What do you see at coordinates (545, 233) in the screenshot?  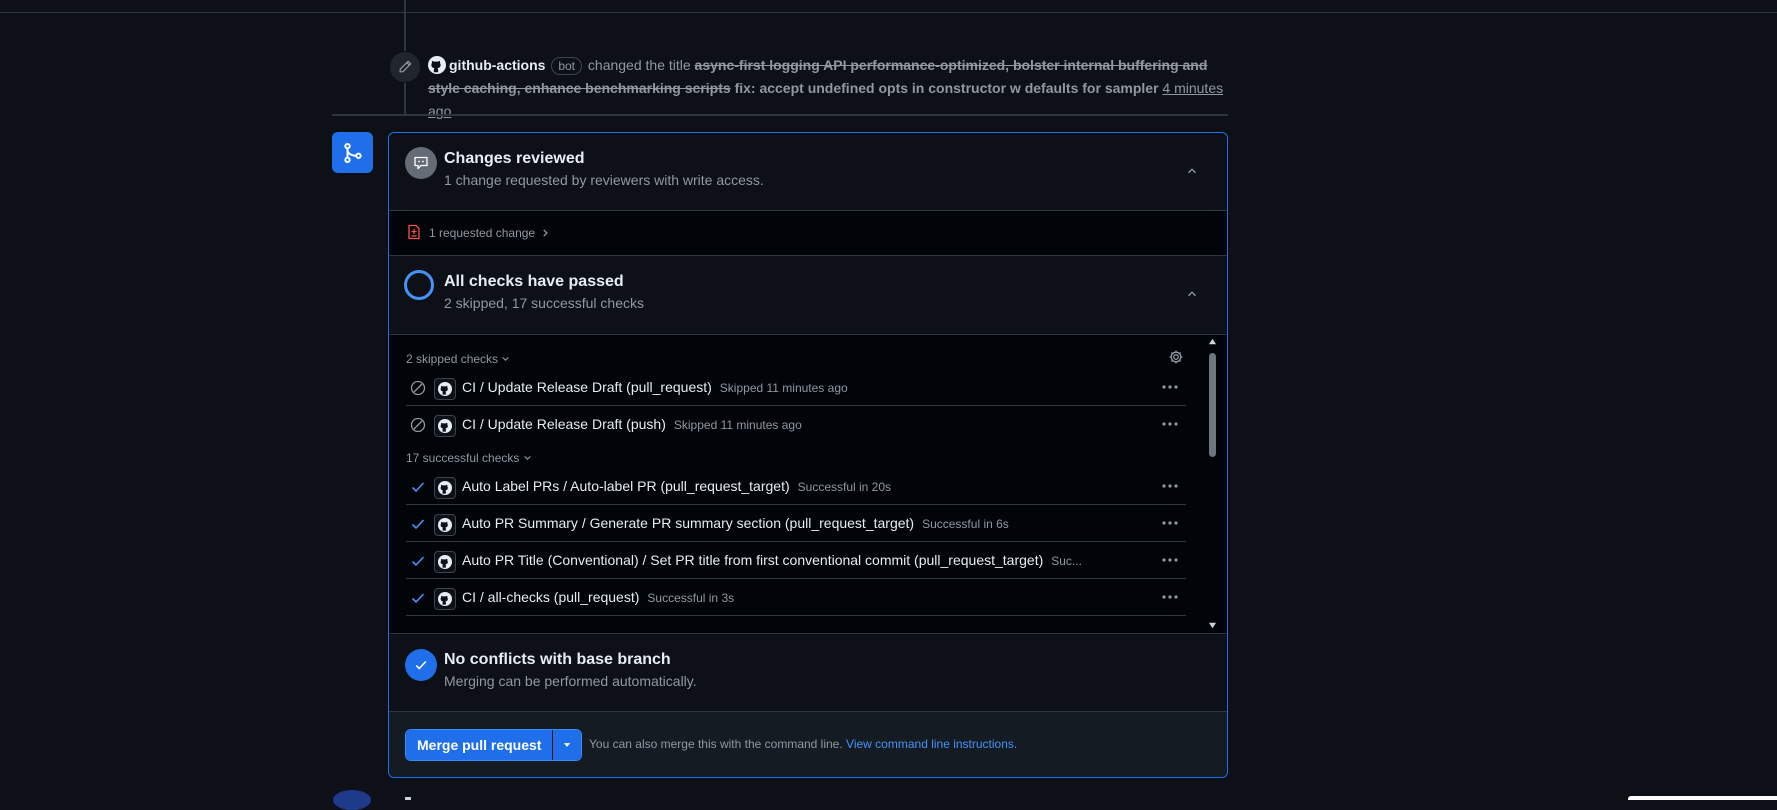 I see `chevron-right-icon` at bounding box center [545, 233].